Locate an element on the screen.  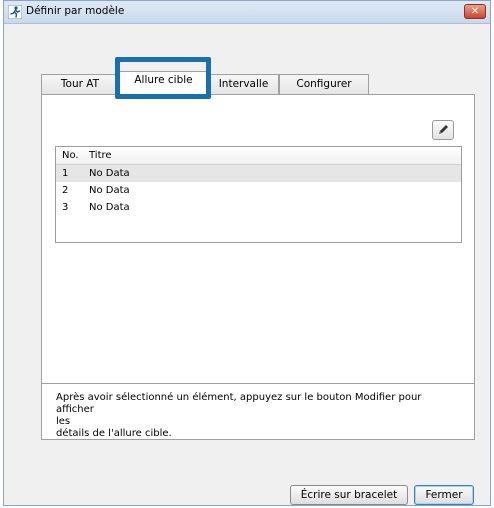
list-row: 1 No Data is located at coordinates (258, 173).